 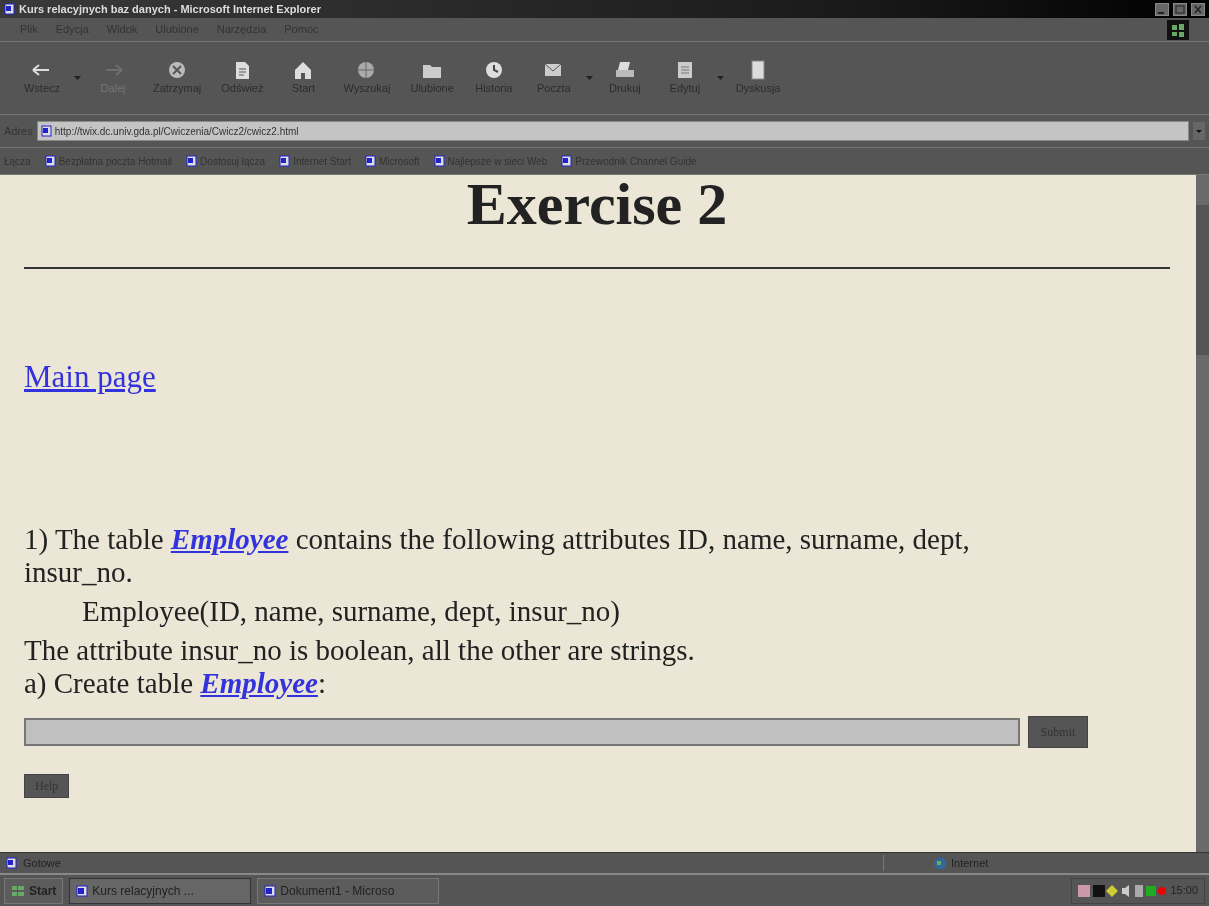 What do you see at coordinates (351, 611) in the screenshot?
I see `exercise-text: Employee(ID, name, surname, dept, insur_no)` at bounding box center [351, 611].